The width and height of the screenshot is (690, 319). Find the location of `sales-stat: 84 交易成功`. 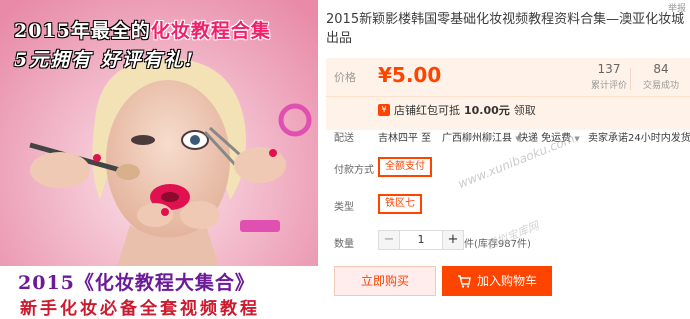

sales-stat: 84 交易成功 is located at coordinates (661, 76).